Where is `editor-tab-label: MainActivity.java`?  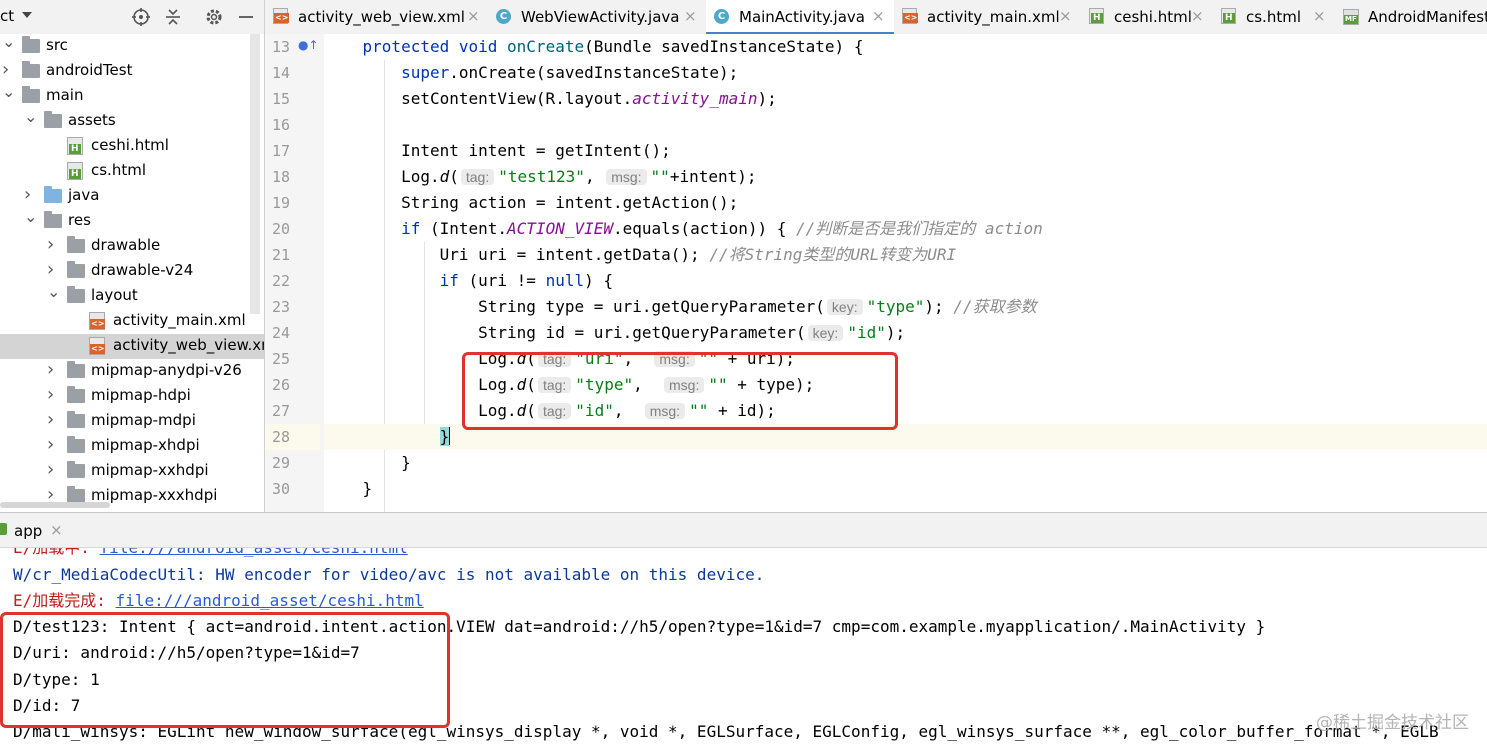
editor-tab-label: MainActivity.java is located at coordinates (802, 17).